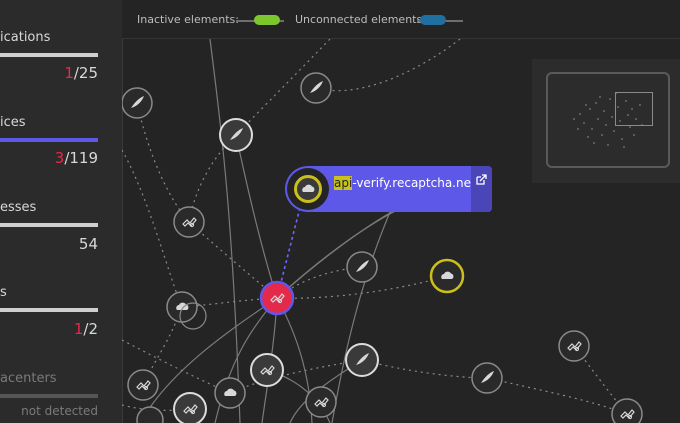 The height and width of the screenshot is (423, 680). I want to click on external-link-icon, so click(481, 180).